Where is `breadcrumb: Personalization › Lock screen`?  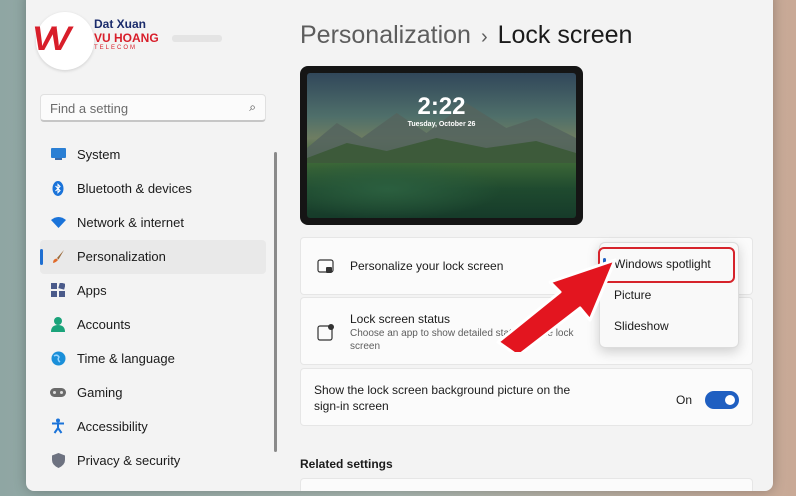
breadcrumb: Personalization › Lock screen is located at coordinates (466, 35).